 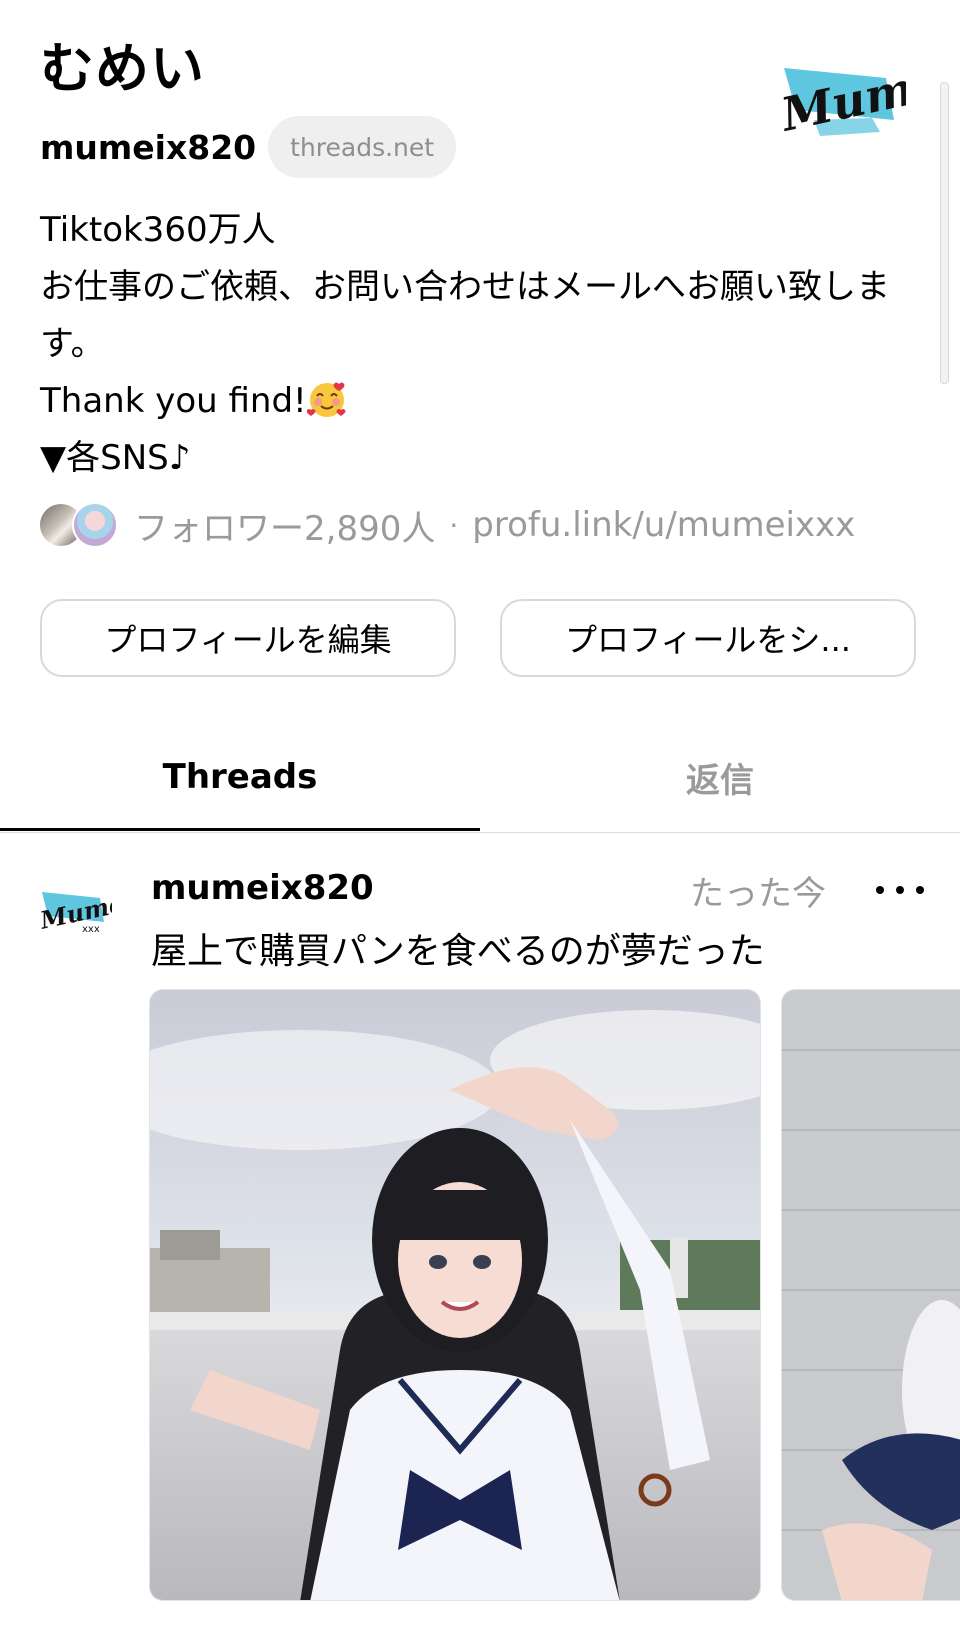 I want to click on bio-line-3: Thank you find!, so click(x=480, y=401).